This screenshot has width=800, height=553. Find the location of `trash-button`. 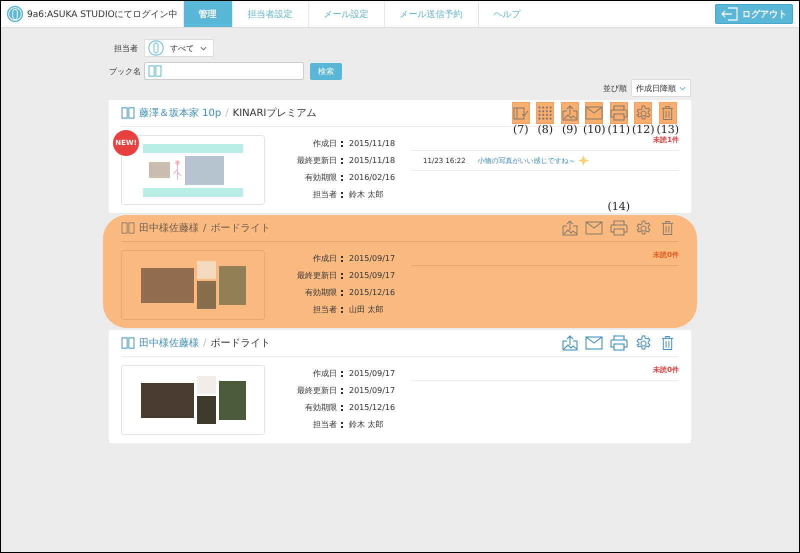

trash-button is located at coordinates (667, 113).